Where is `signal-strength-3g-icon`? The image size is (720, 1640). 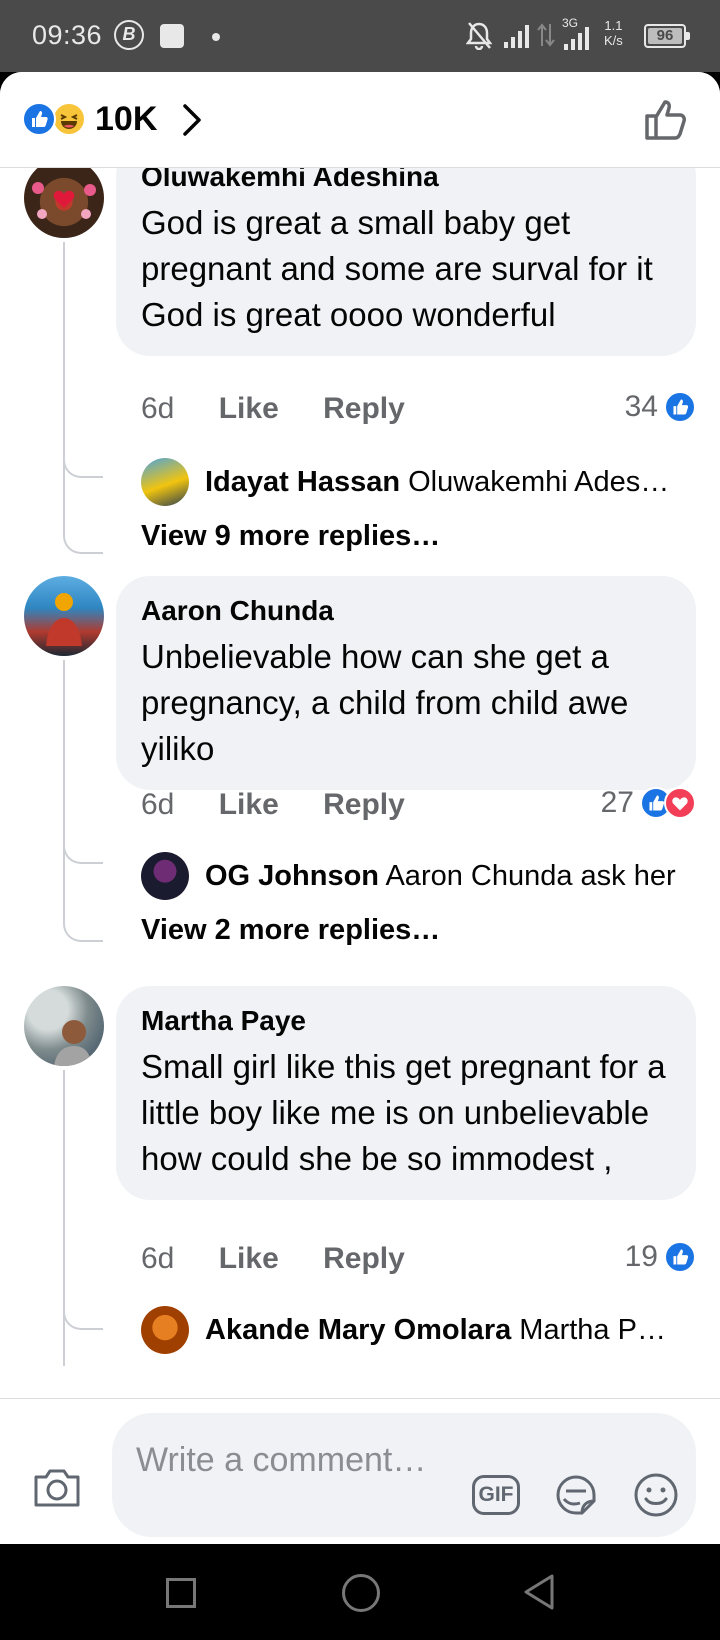
signal-strength-3g-icon is located at coordinates (579, 38).